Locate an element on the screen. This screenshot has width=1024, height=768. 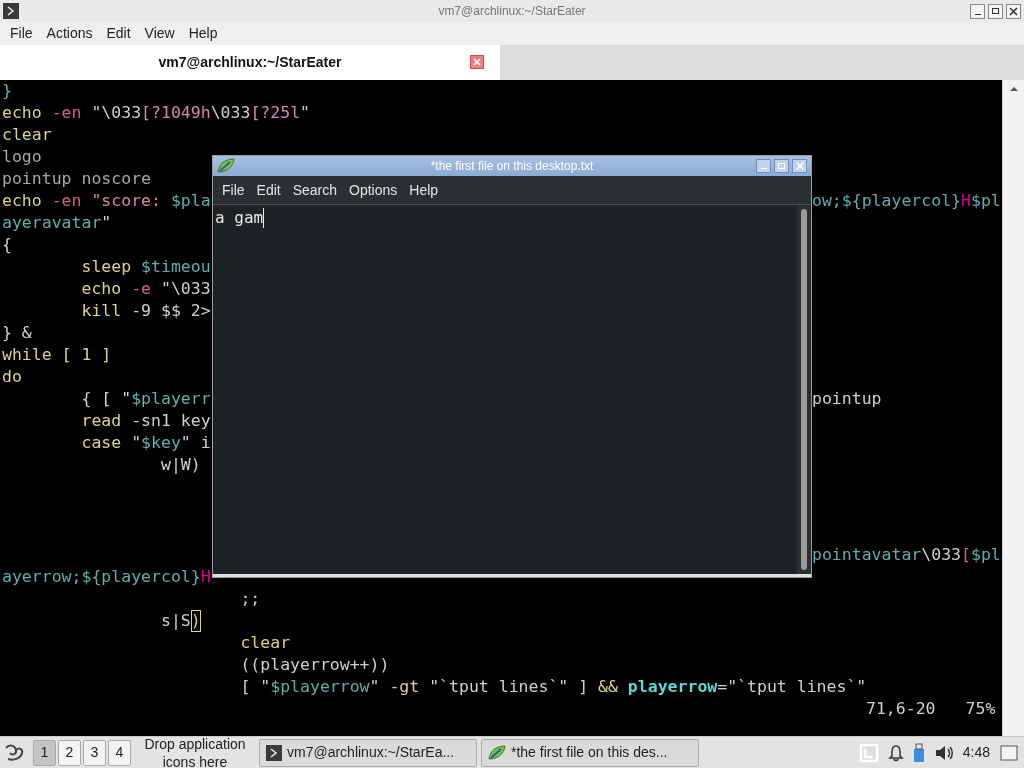
cursor-position: 71,6-20 is located at coordinates (901, 708).